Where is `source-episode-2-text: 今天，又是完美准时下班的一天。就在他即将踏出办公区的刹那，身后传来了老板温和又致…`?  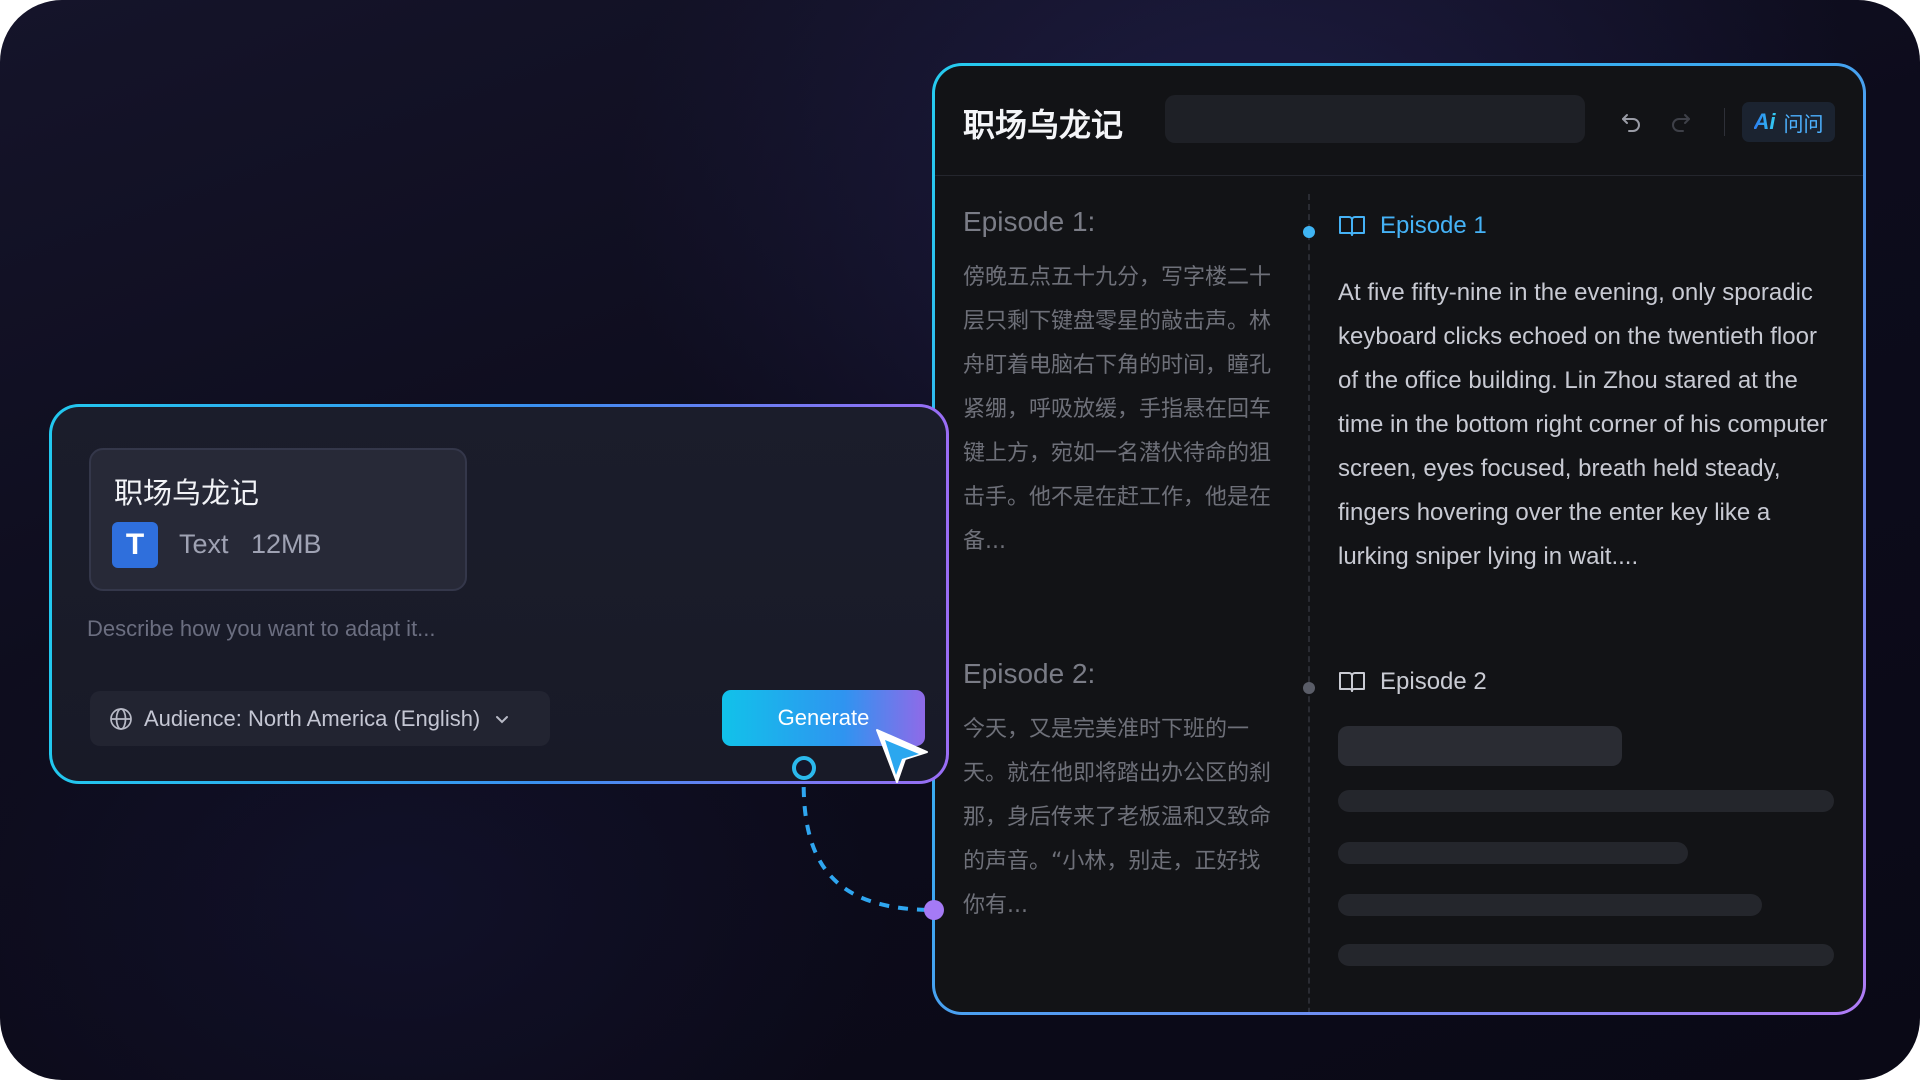
source-episode-2-text: 今天，又是完美准时下班的一天。就在他即将踏出办公区的刹那，身后传来了老板温和又致… is located at coordinates (1117, 817).